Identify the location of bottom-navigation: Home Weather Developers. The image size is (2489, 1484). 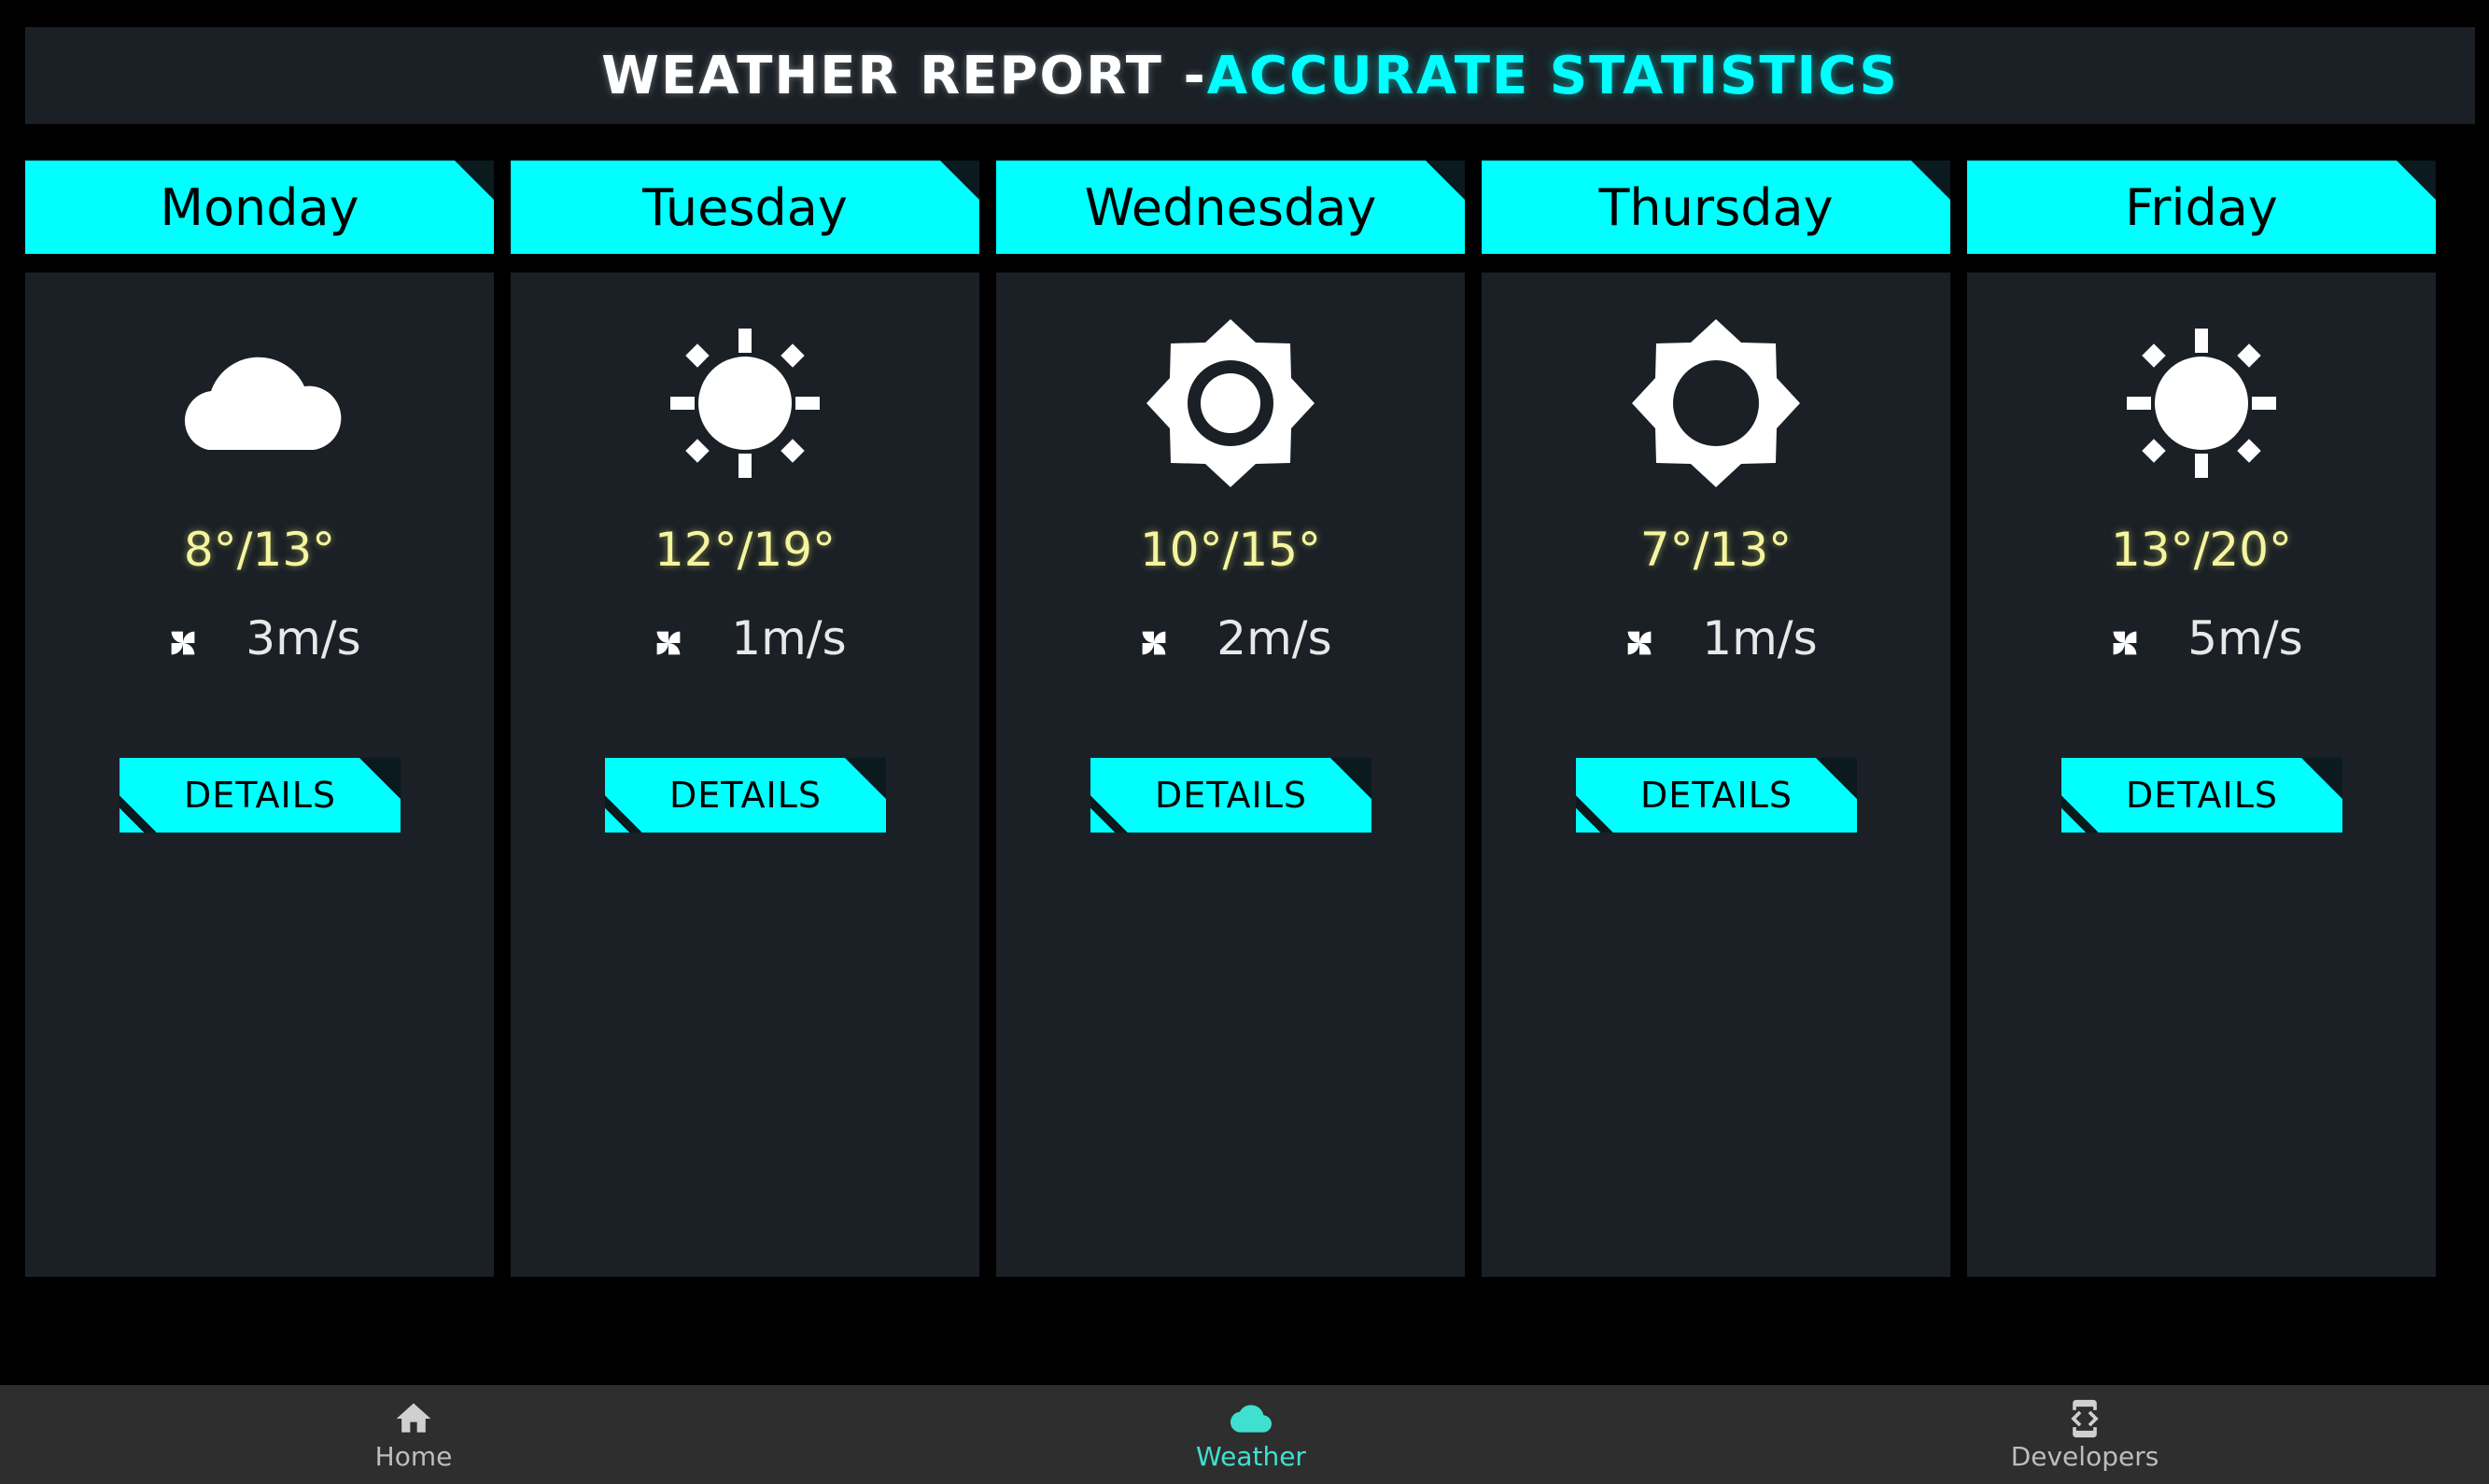
(1244, 1434).